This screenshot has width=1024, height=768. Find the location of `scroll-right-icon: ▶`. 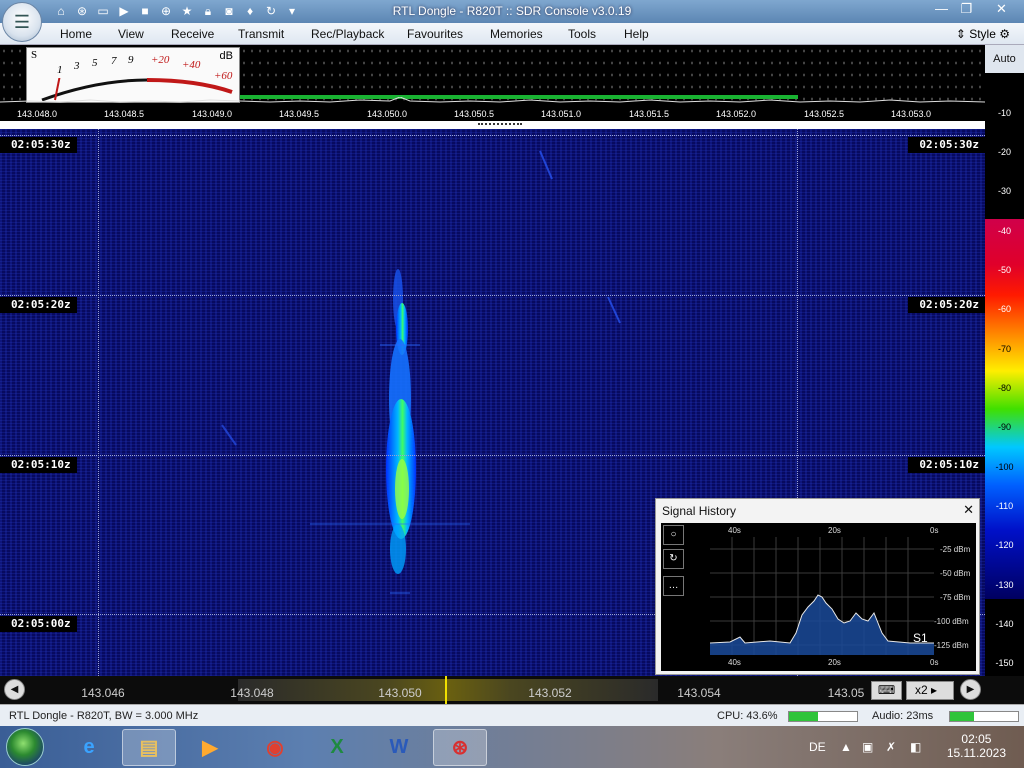

scroll-right-icon: ▶ is located at coordinates (970, 689).